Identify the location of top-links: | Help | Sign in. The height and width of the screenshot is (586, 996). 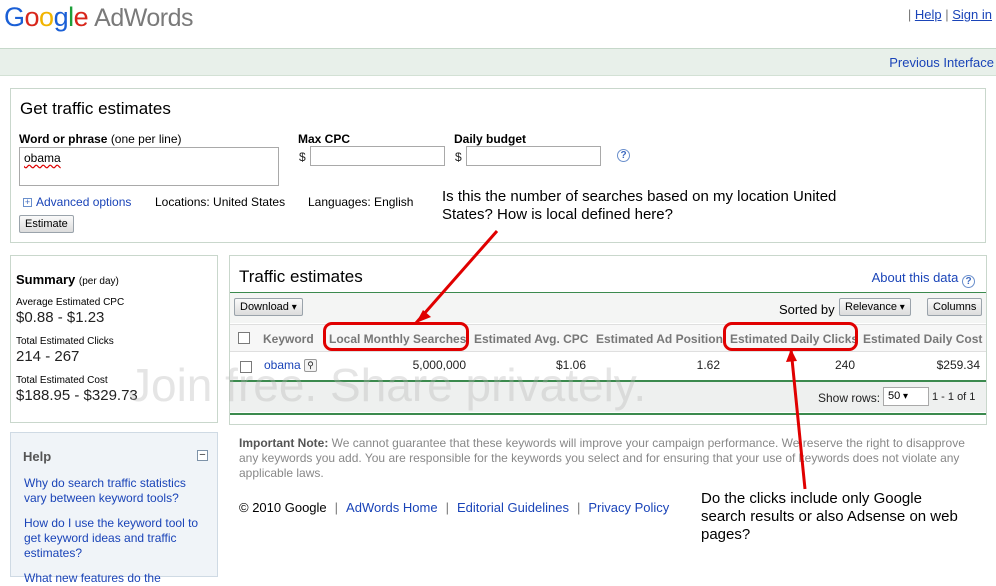
(950, 14).